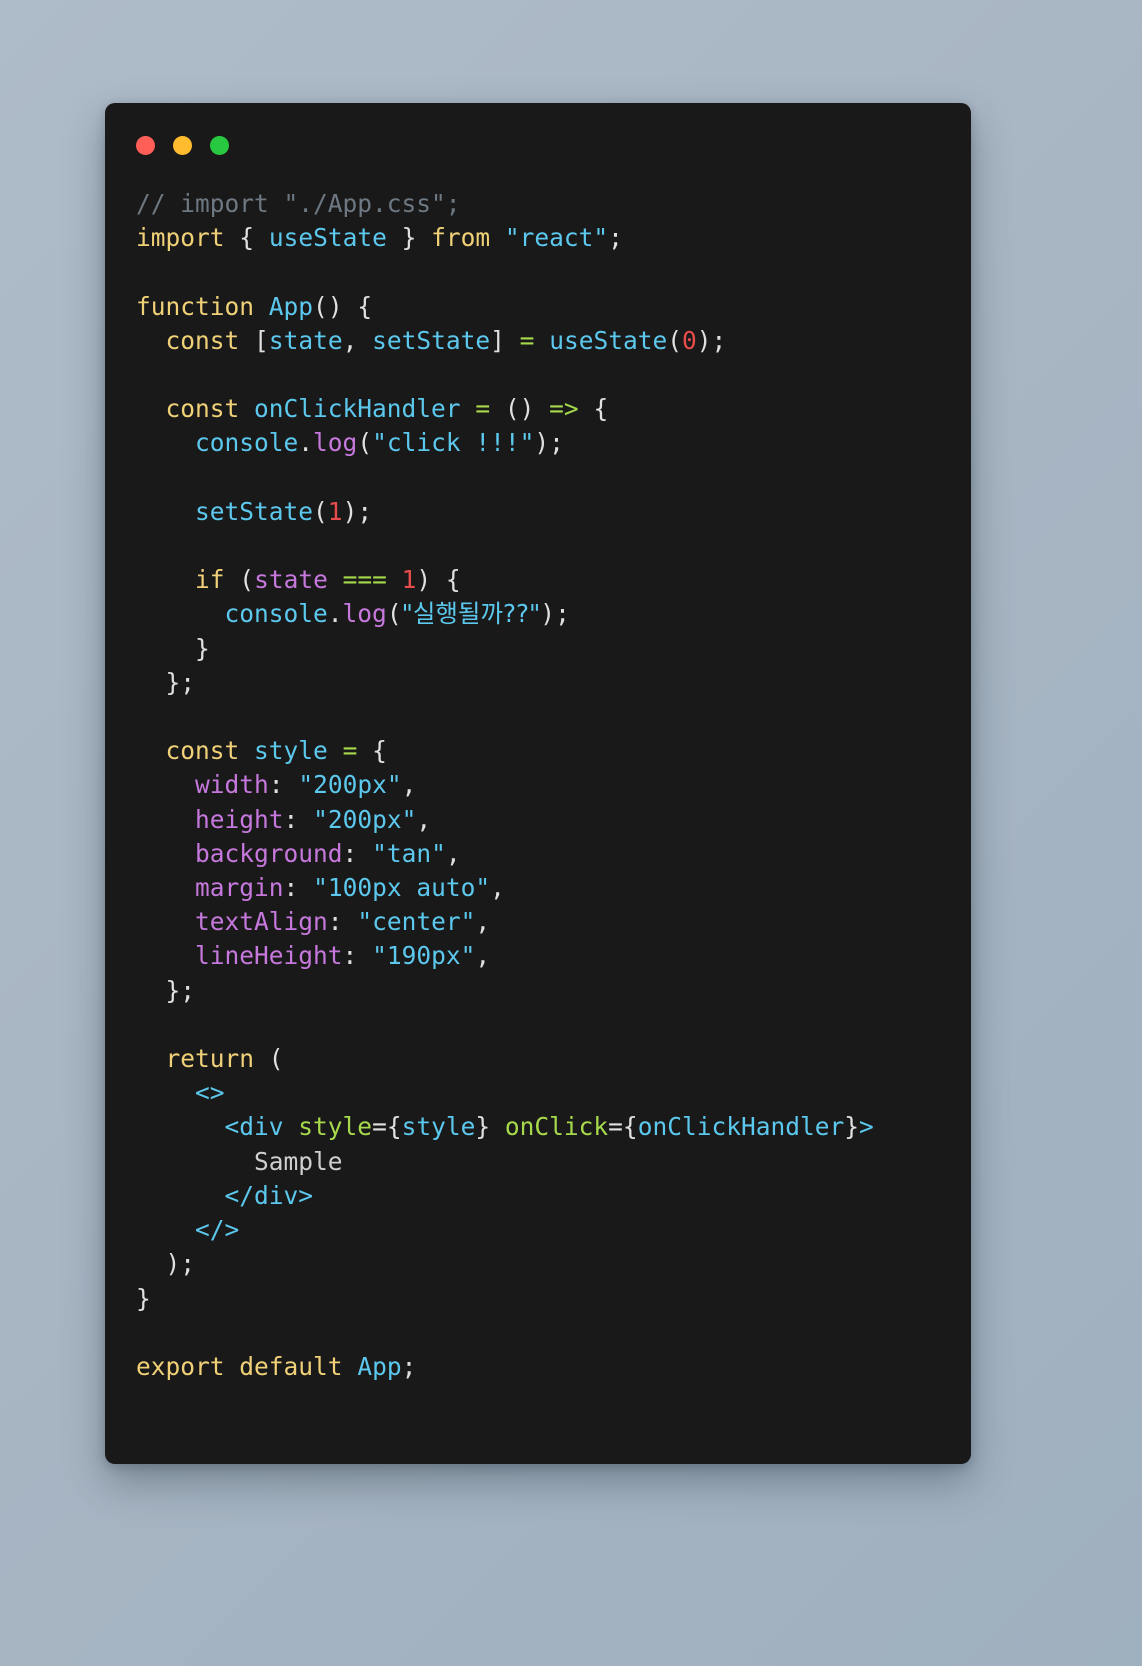  What do you see at coordinates (538, 145) in the screenshot?
I see `window-titlebar` at bounding box center [538, 145].